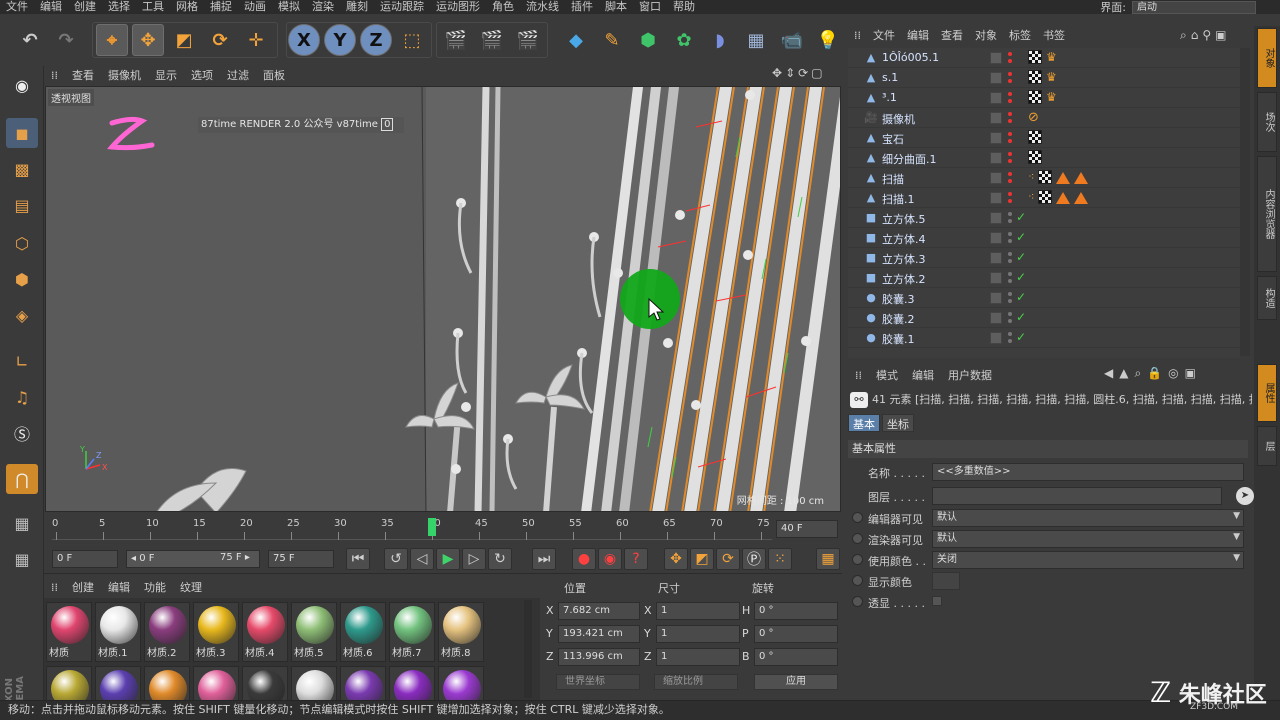  What do you see at coordinates (828, 40) in the screenshot?
I see `light-icon: 💡` at bounding box center [828, 40].